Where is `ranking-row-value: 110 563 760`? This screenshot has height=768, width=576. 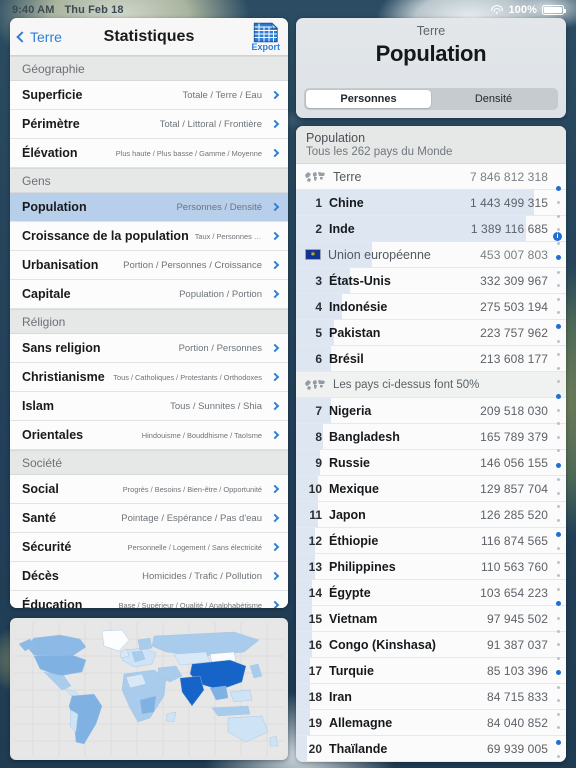 ranking-row-value: 110 563 760 is located at coordinates (514, 566).